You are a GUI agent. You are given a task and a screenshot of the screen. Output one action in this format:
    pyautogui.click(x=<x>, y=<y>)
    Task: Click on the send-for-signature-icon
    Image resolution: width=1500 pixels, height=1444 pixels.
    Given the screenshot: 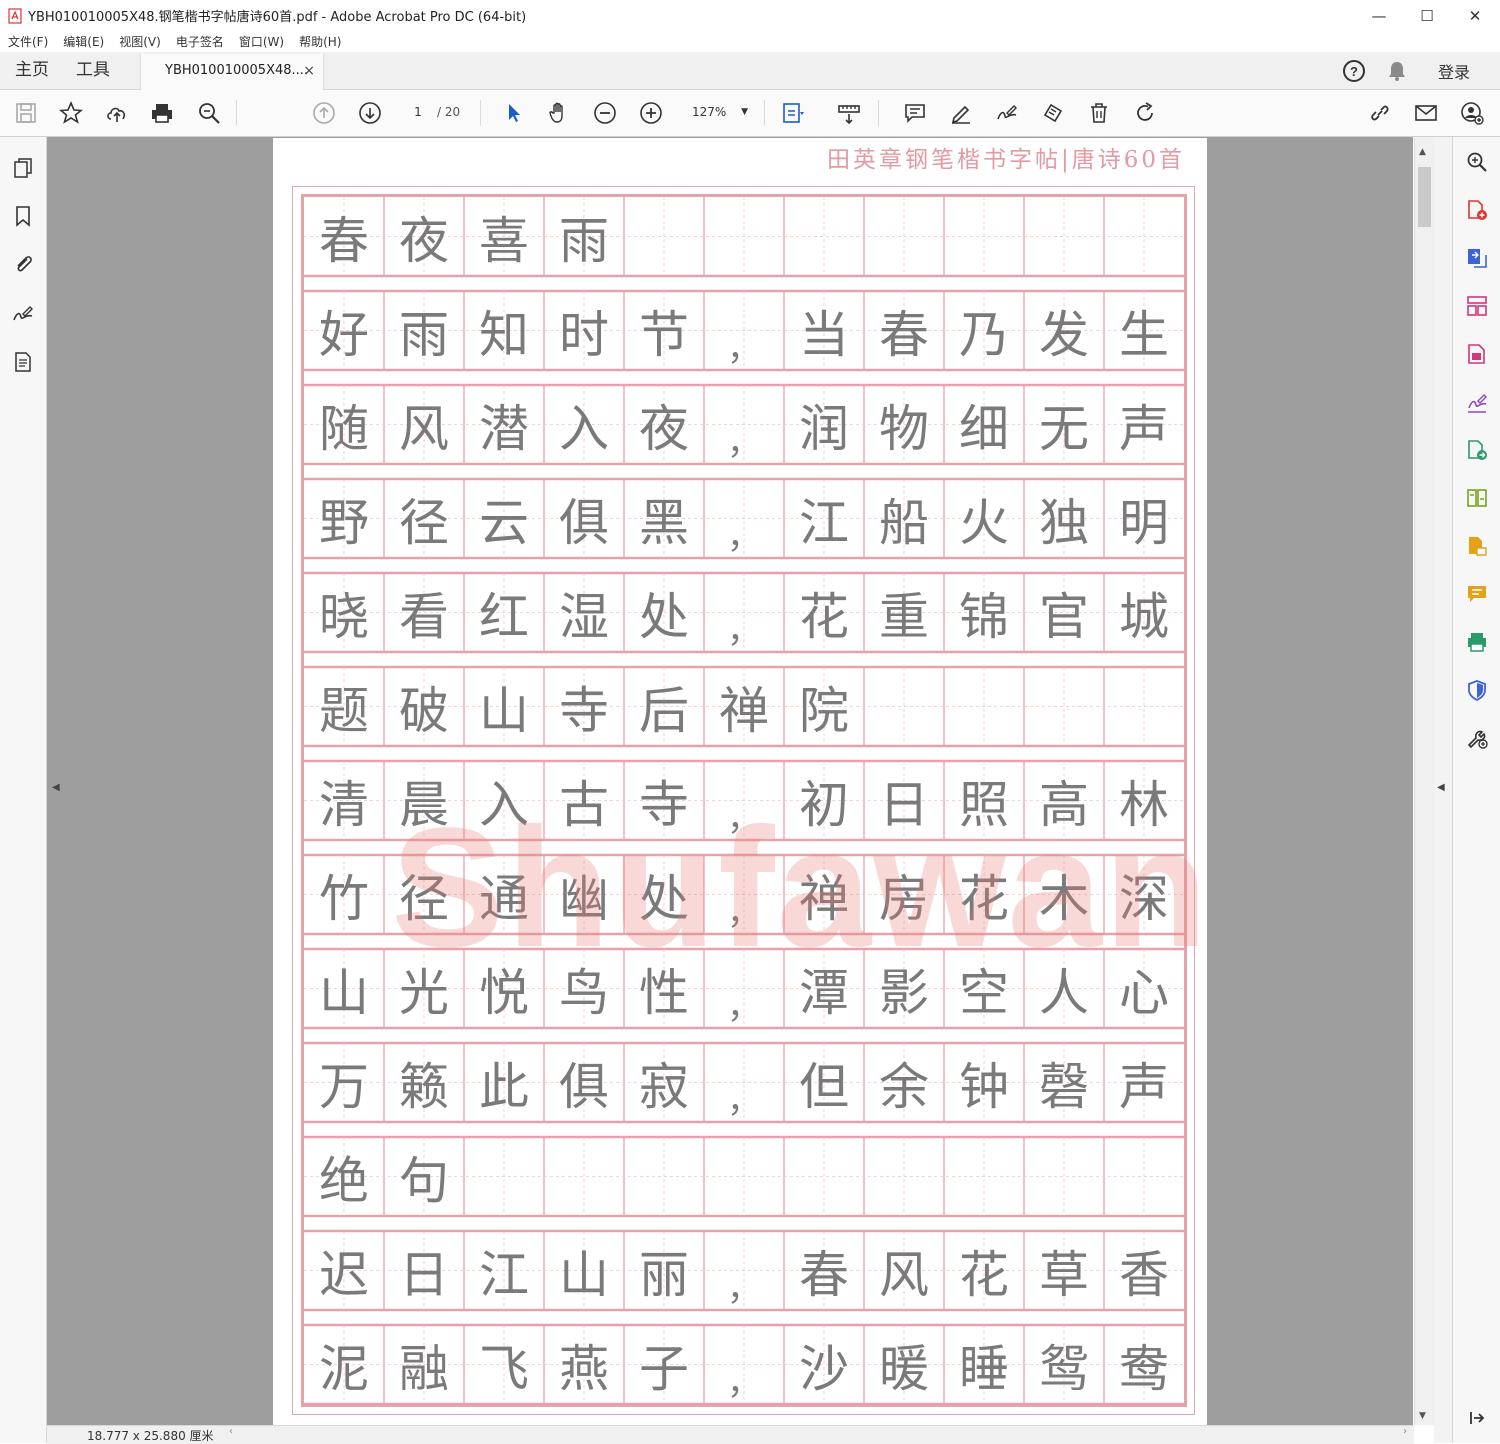 What is the action you would take?
    pyautogui.click(x=1477, y=450)
    